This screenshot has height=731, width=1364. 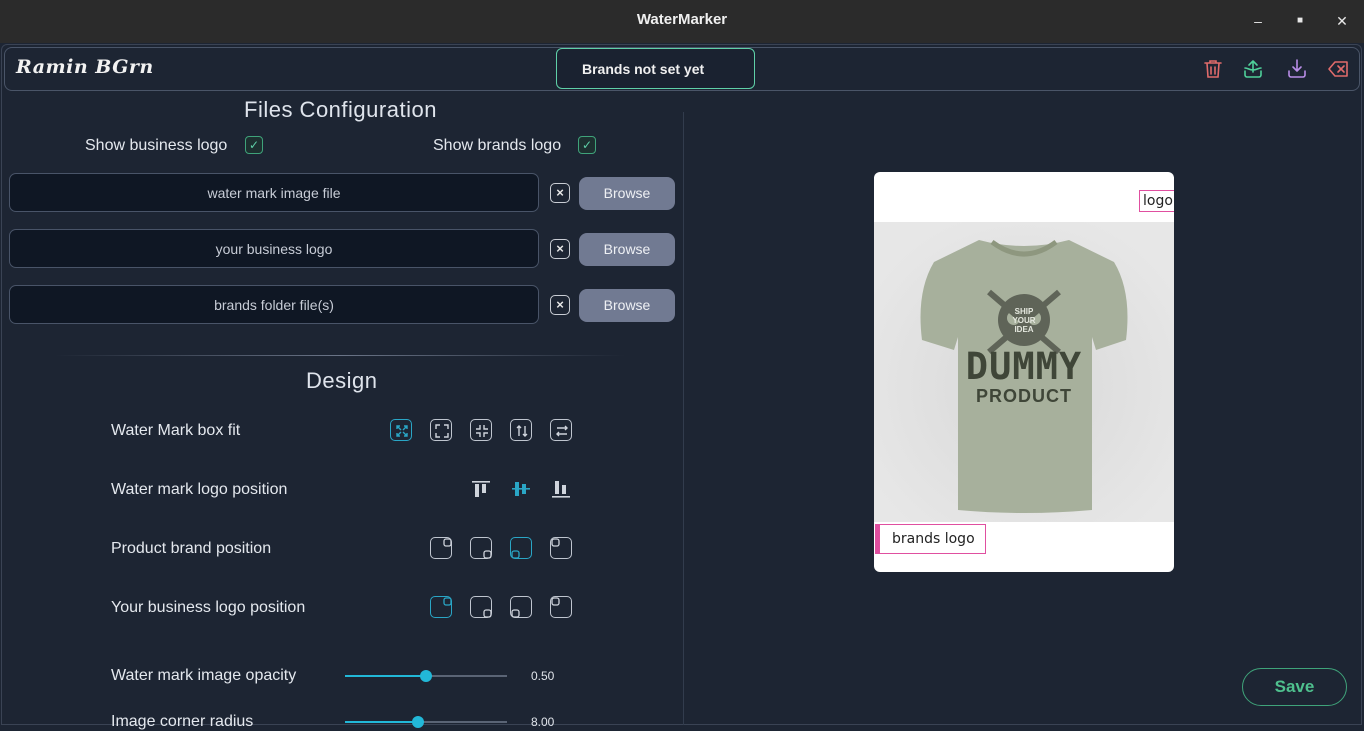 What do you see at coordinates (254, 145) in the screenshot?
I see `show-business-logo-checkbox: ✓` at bounding box center [254, 145].